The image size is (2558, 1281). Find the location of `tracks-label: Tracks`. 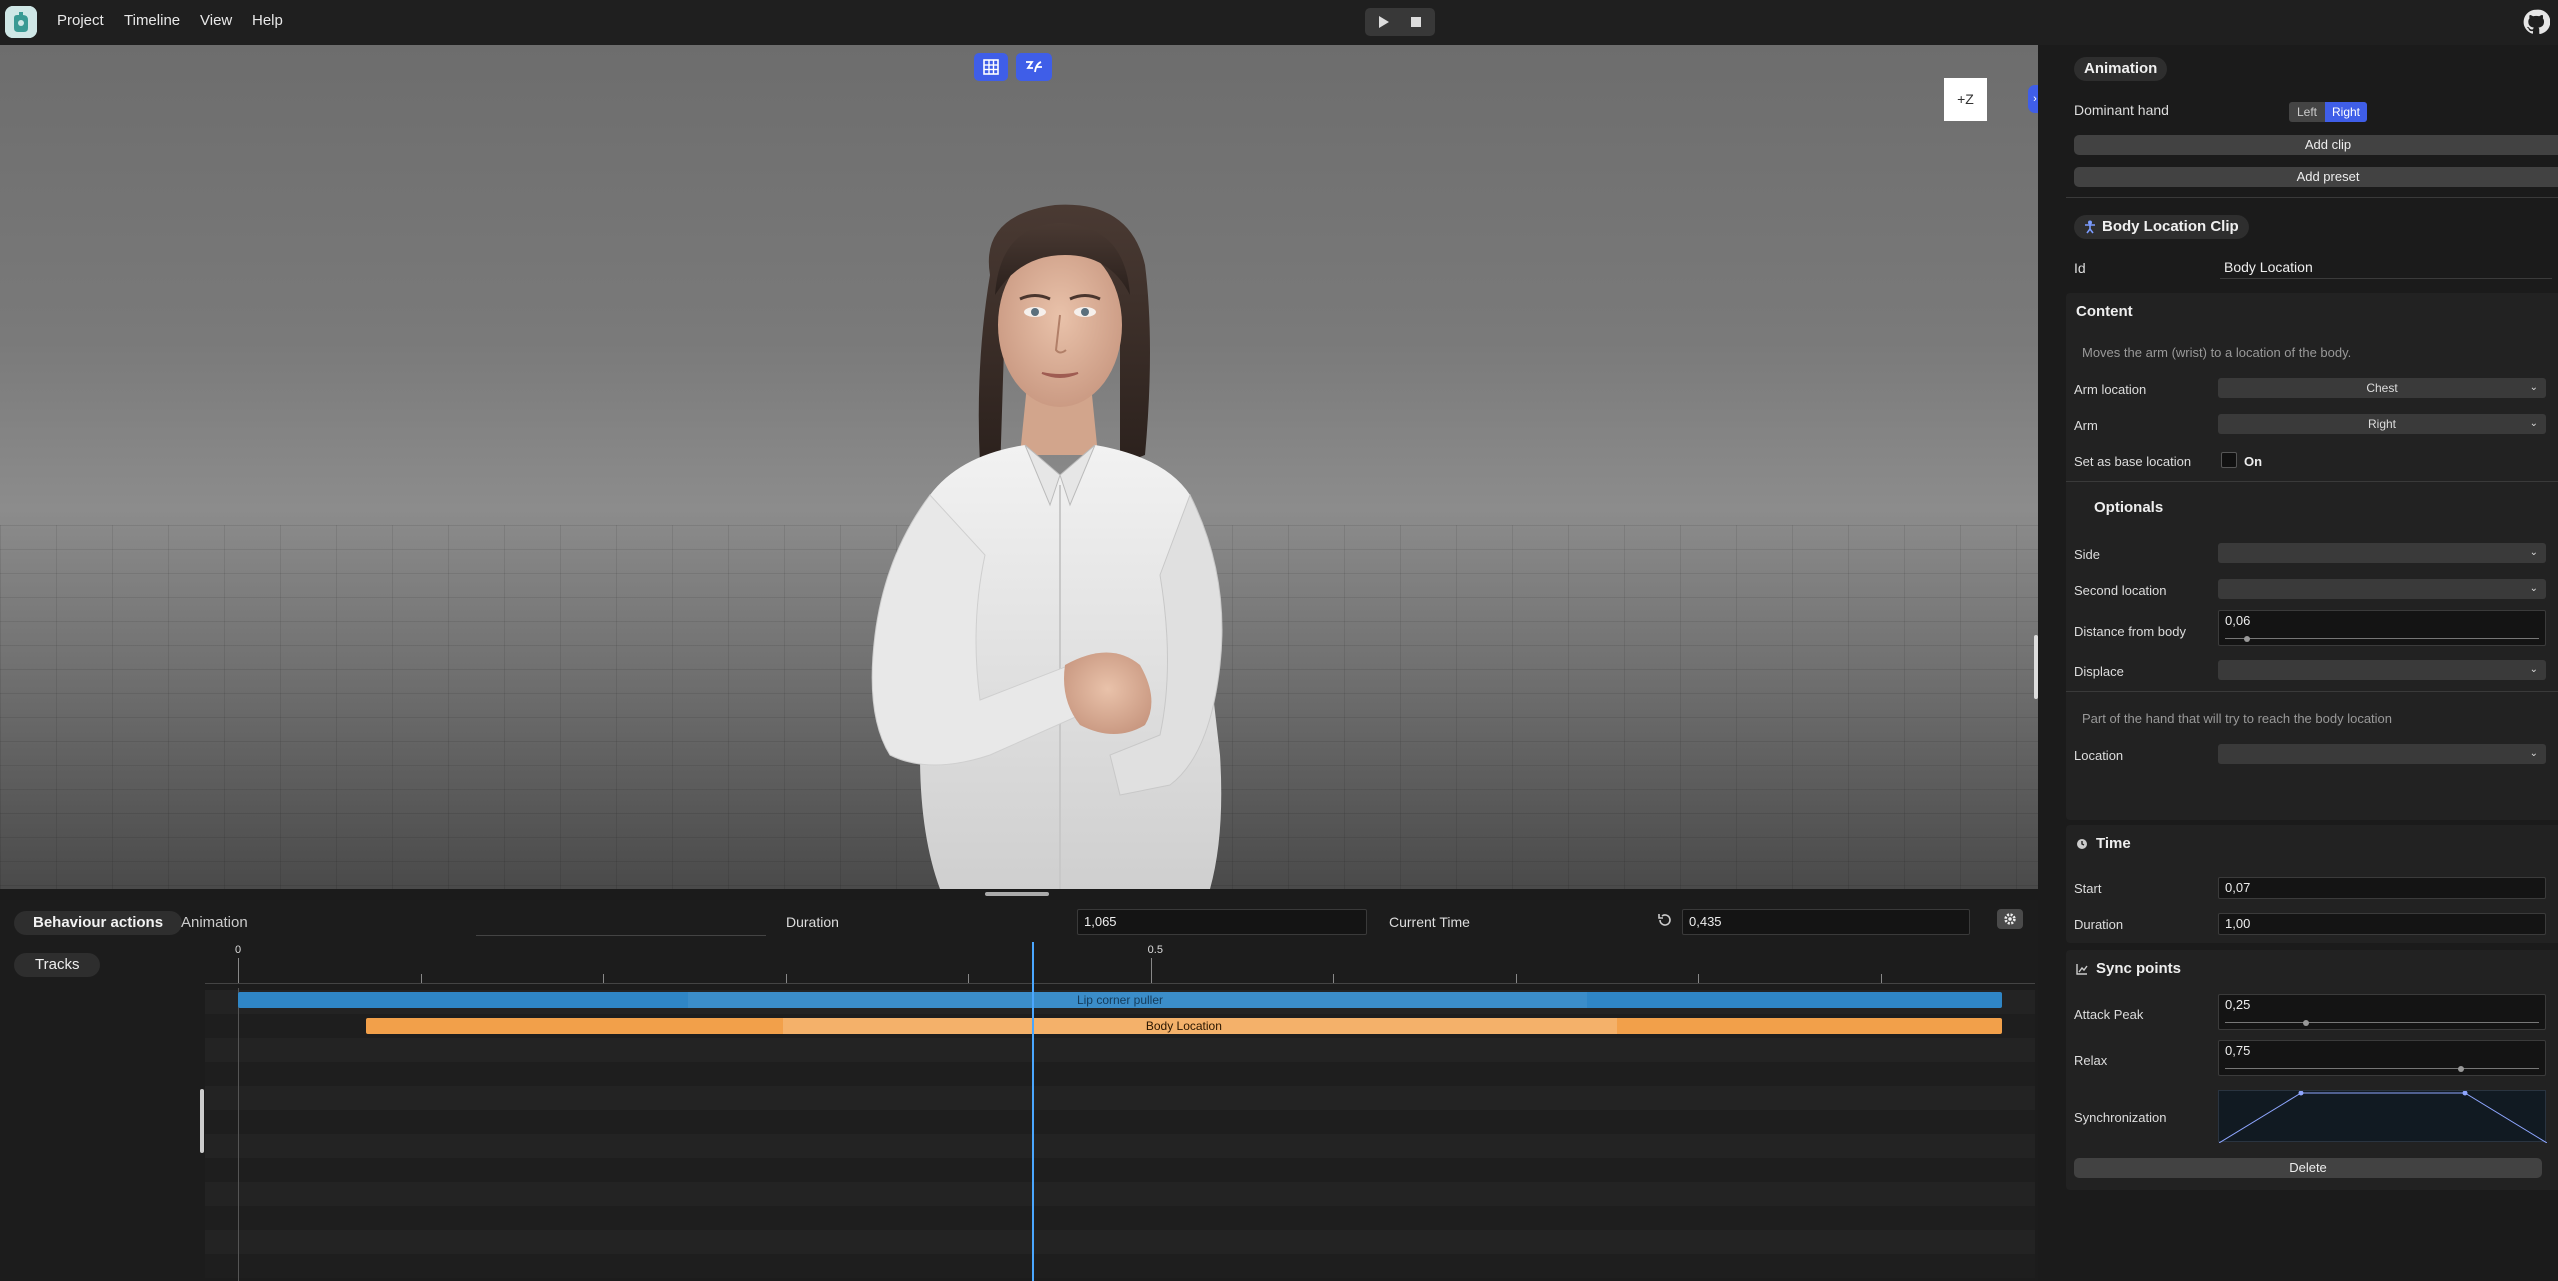

tracks-label: Tracks is located at coordinates (57, 965).